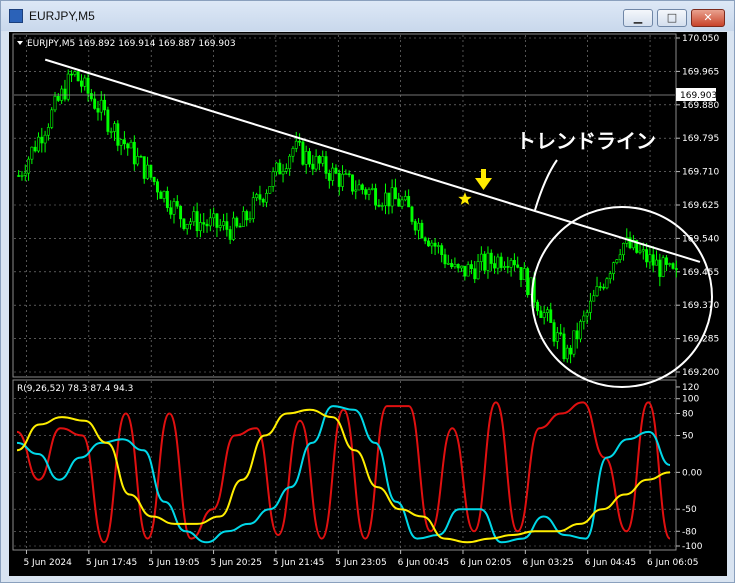 The image size is (735, 583). I want to click on trendline-annotation: トレンドライン, so click(586, 141).